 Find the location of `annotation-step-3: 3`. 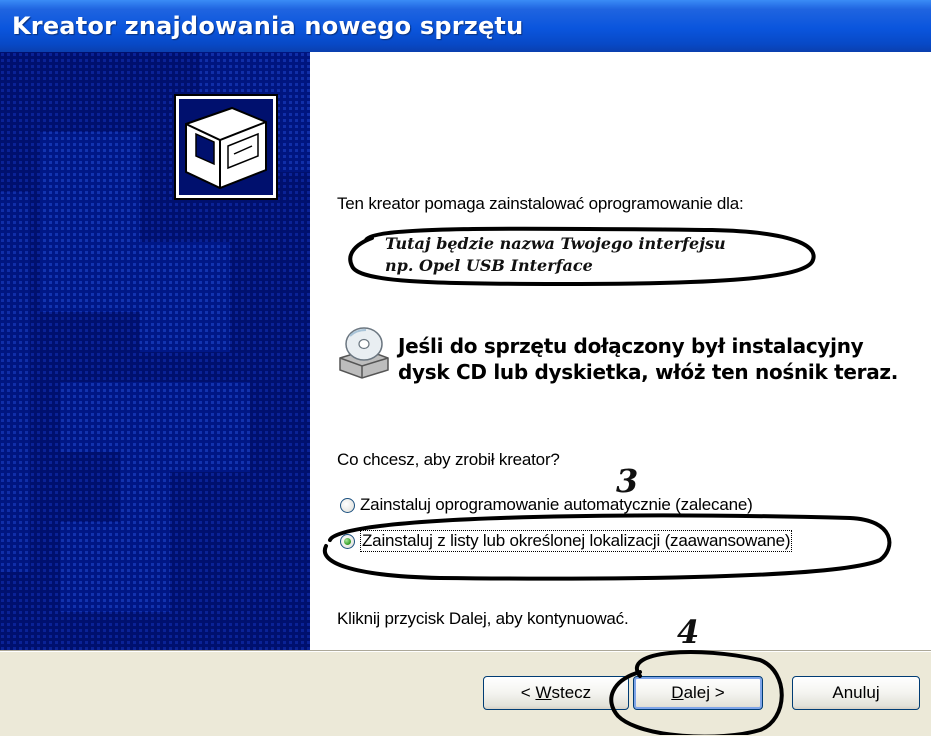

annotation-step-3: 3 is located at coordinates (627, 481).